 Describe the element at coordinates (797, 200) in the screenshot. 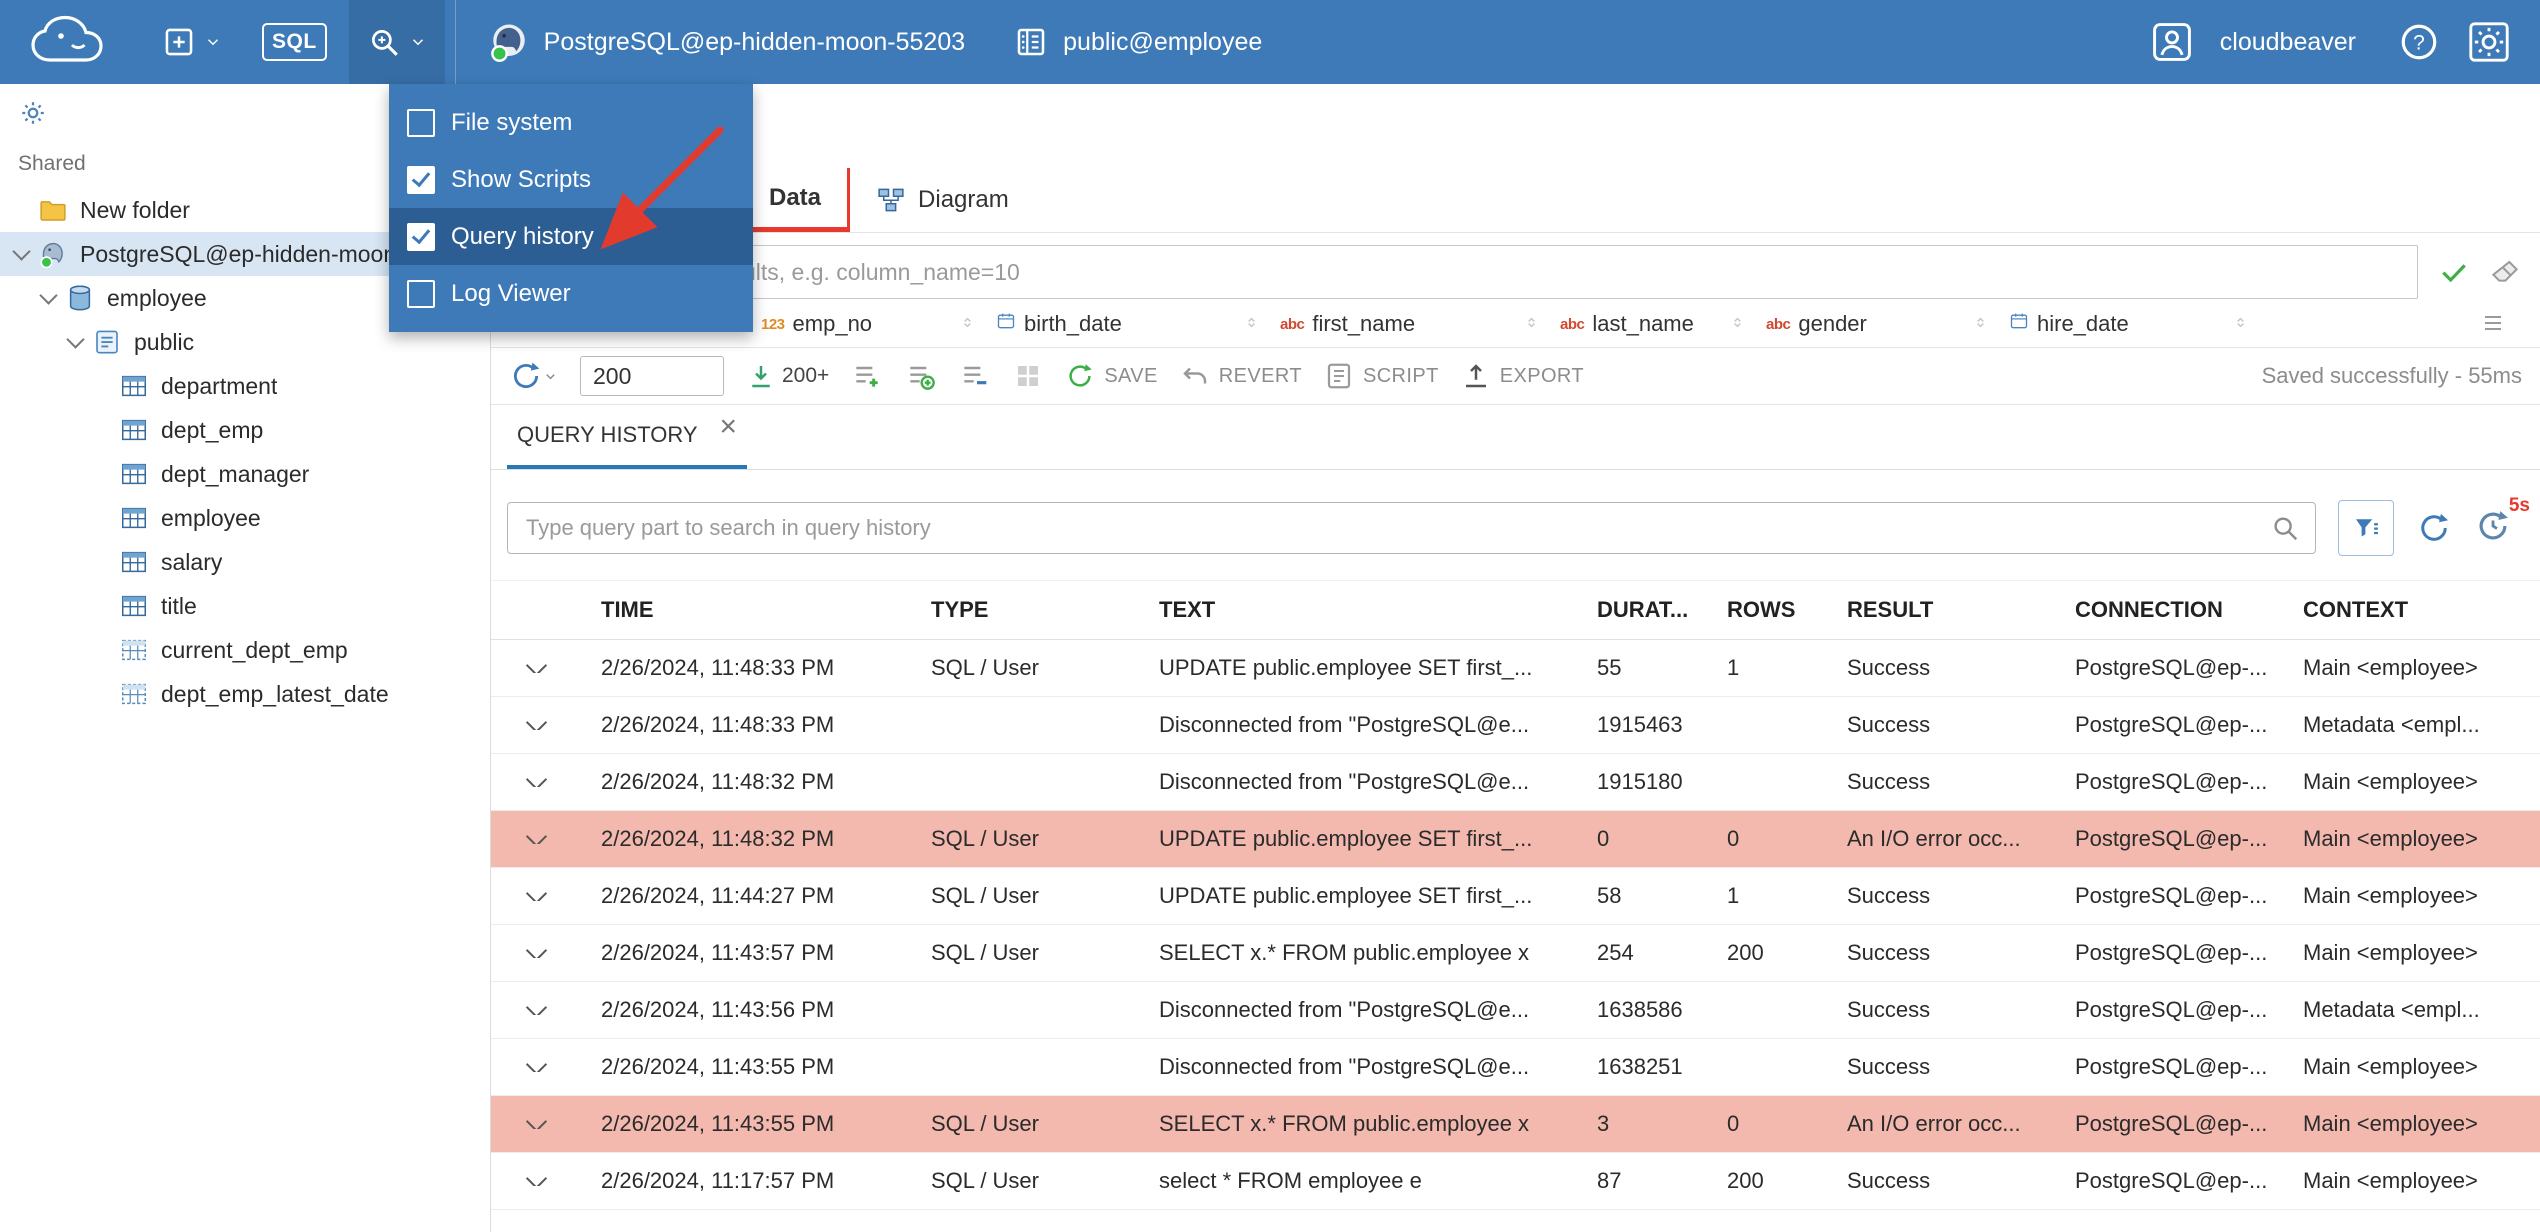

I see `tab-data: Data` at that location.